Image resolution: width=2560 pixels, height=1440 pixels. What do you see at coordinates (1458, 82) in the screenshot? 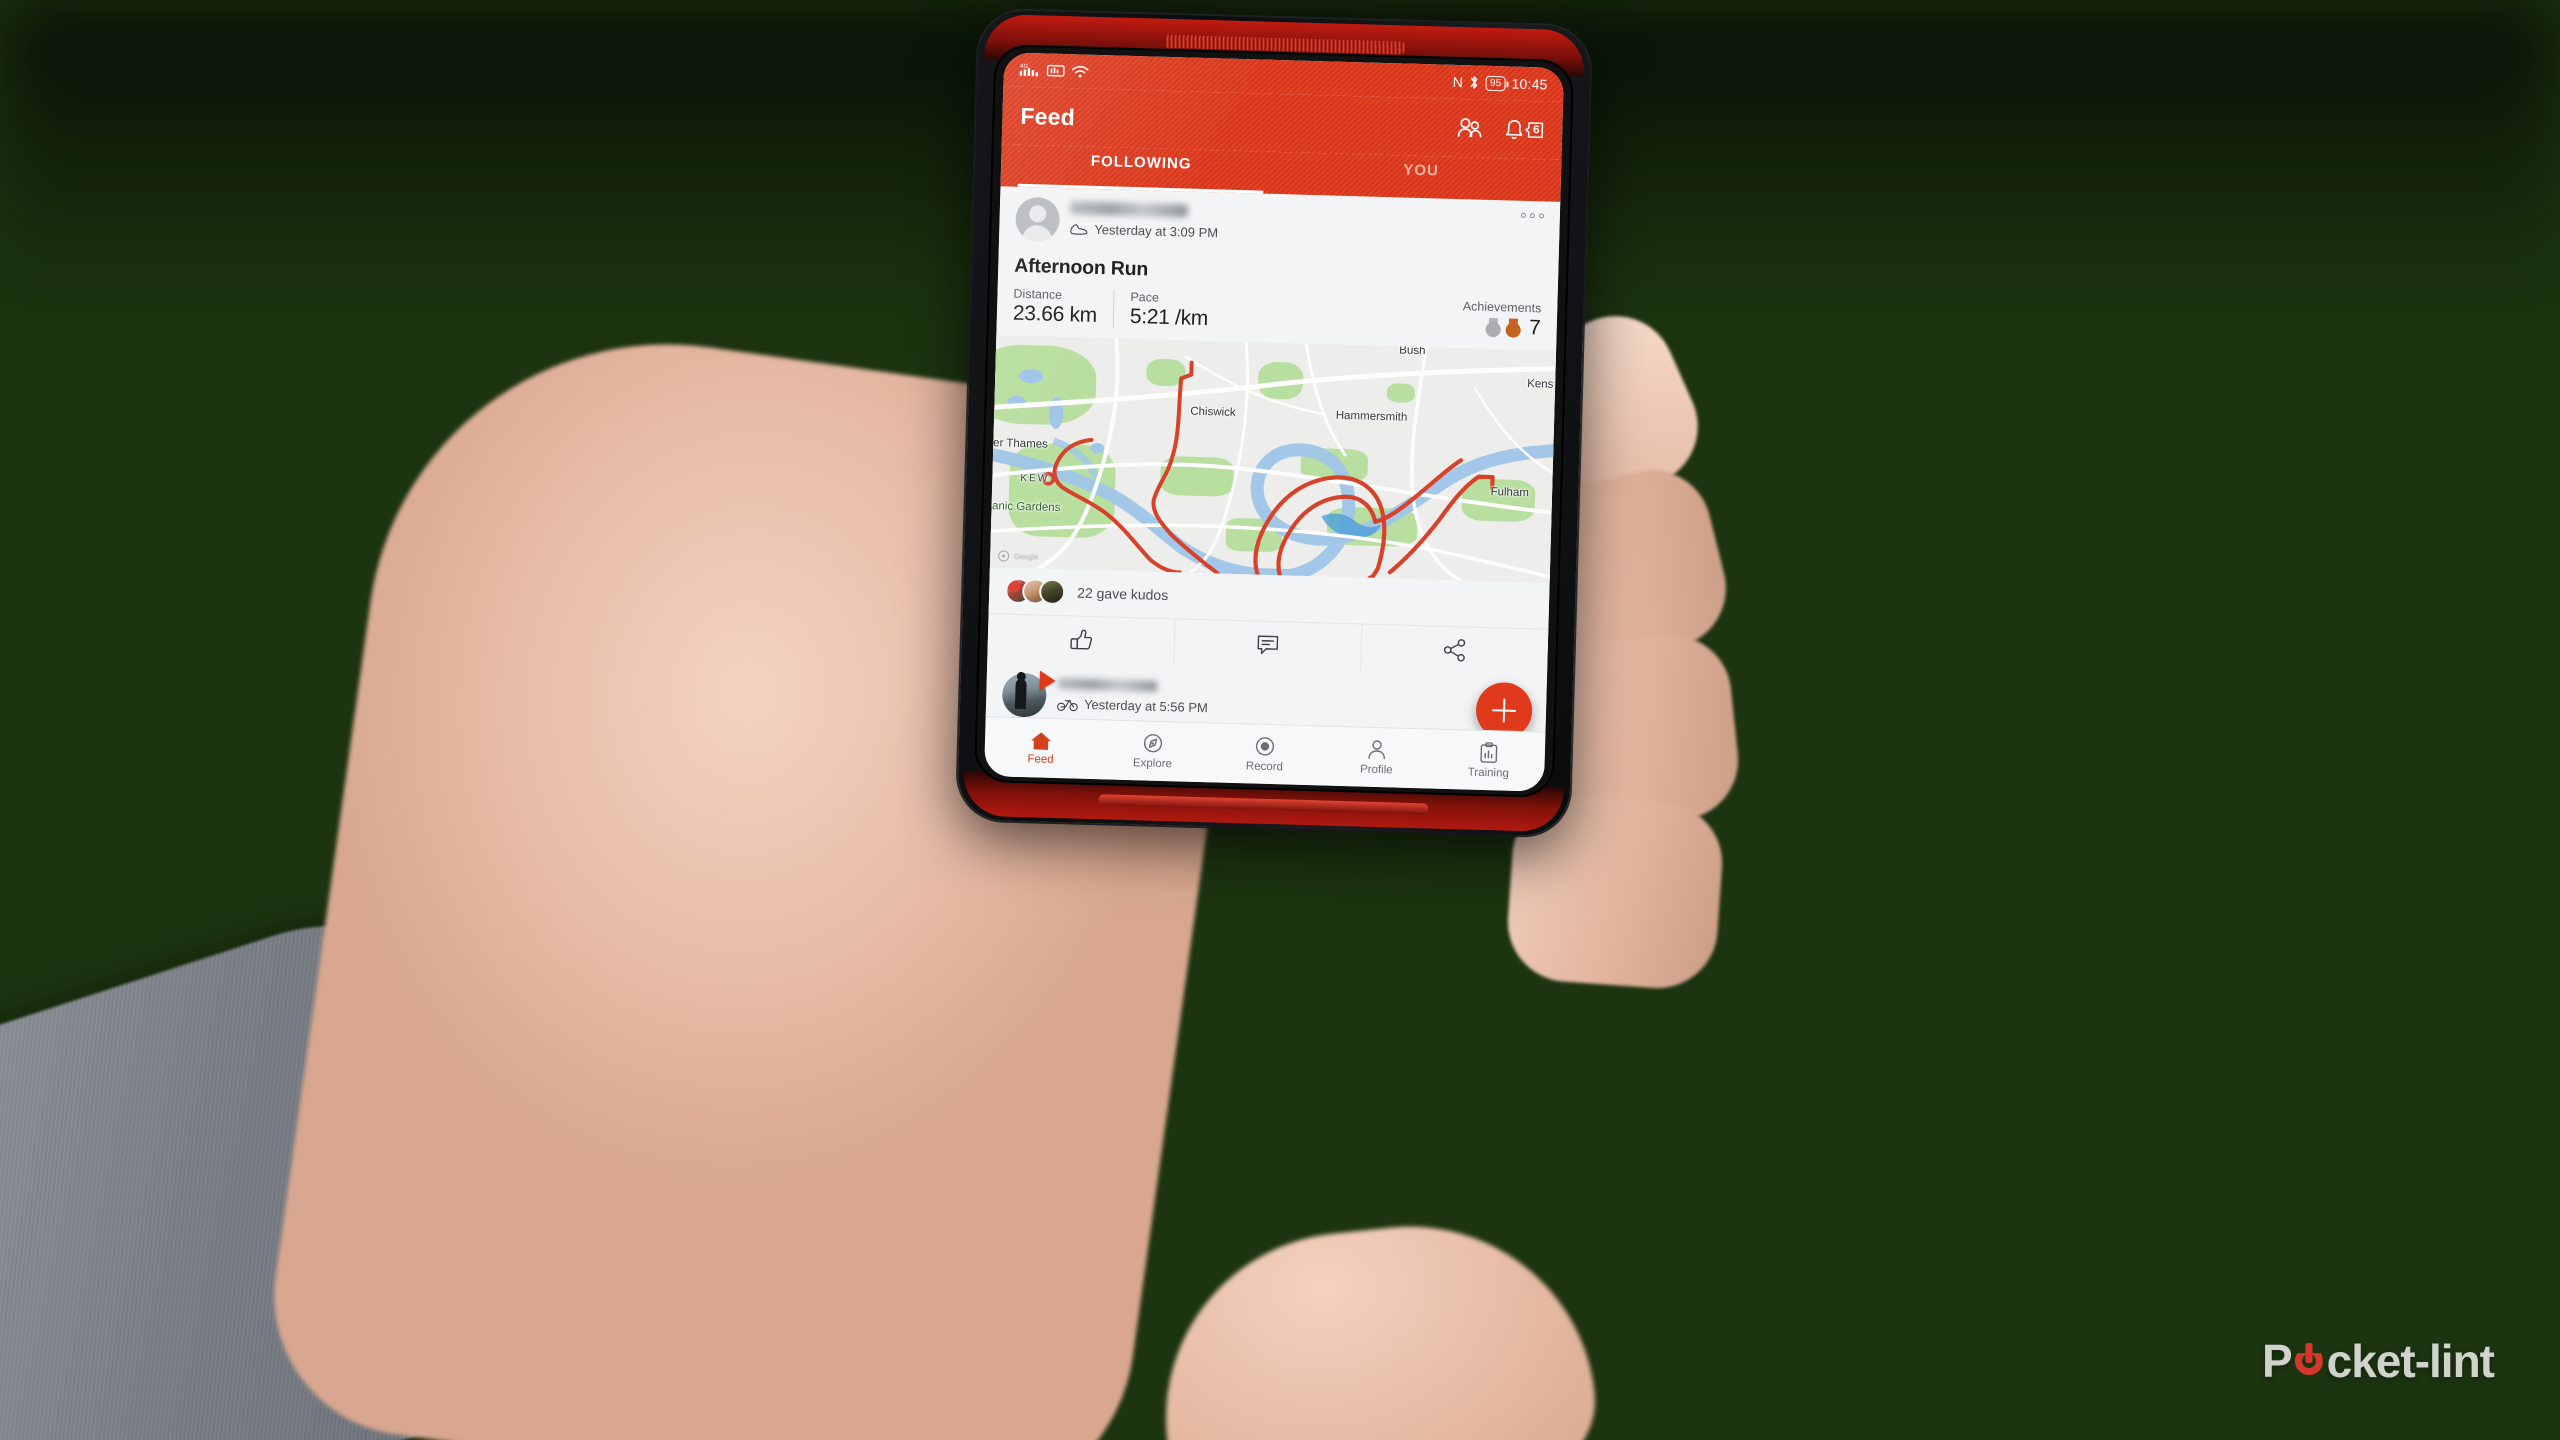
I see `nfc-icon: N` at bounding box center [1458, 82].